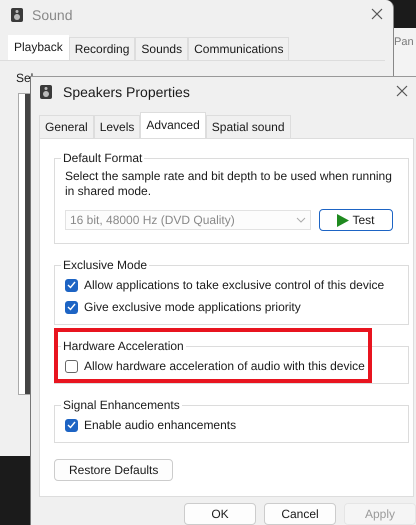 This screenshot has width=416, height=525. What do you see at coordinates (117, 126) in the screenshot?
I see `tab: Levels` at bounding box center [117, 126].